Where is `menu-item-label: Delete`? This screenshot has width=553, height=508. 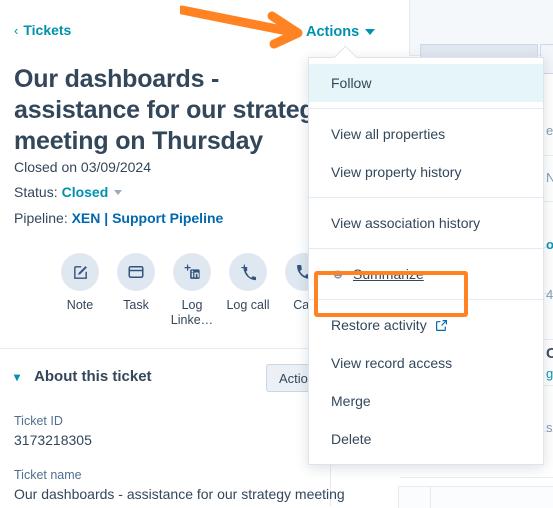
menu-item-label: Delete is located at coordinates (351, 439).